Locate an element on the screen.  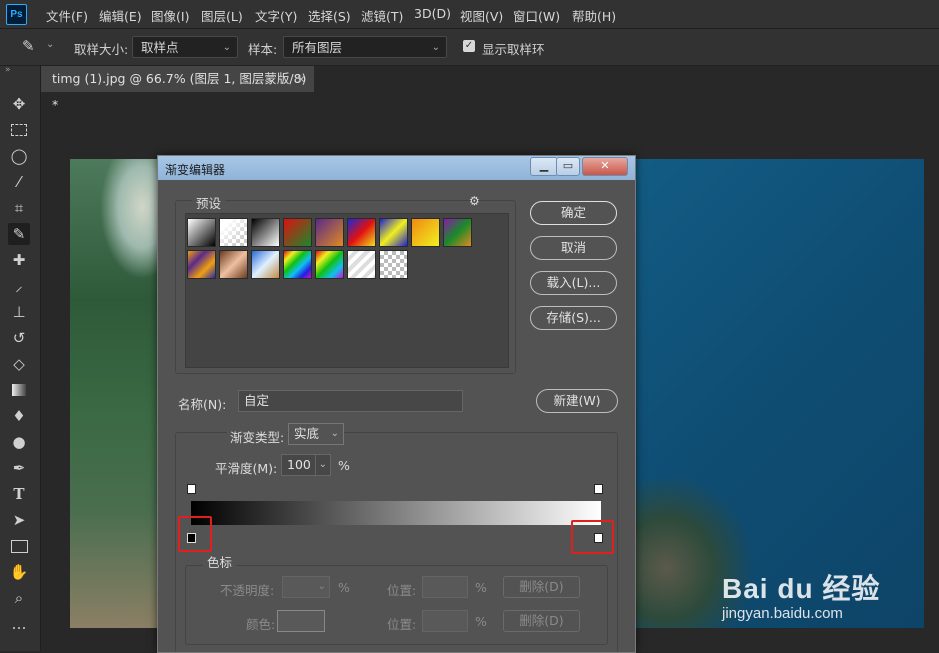
opacity-stop-left is located at coordinates (191, 489).